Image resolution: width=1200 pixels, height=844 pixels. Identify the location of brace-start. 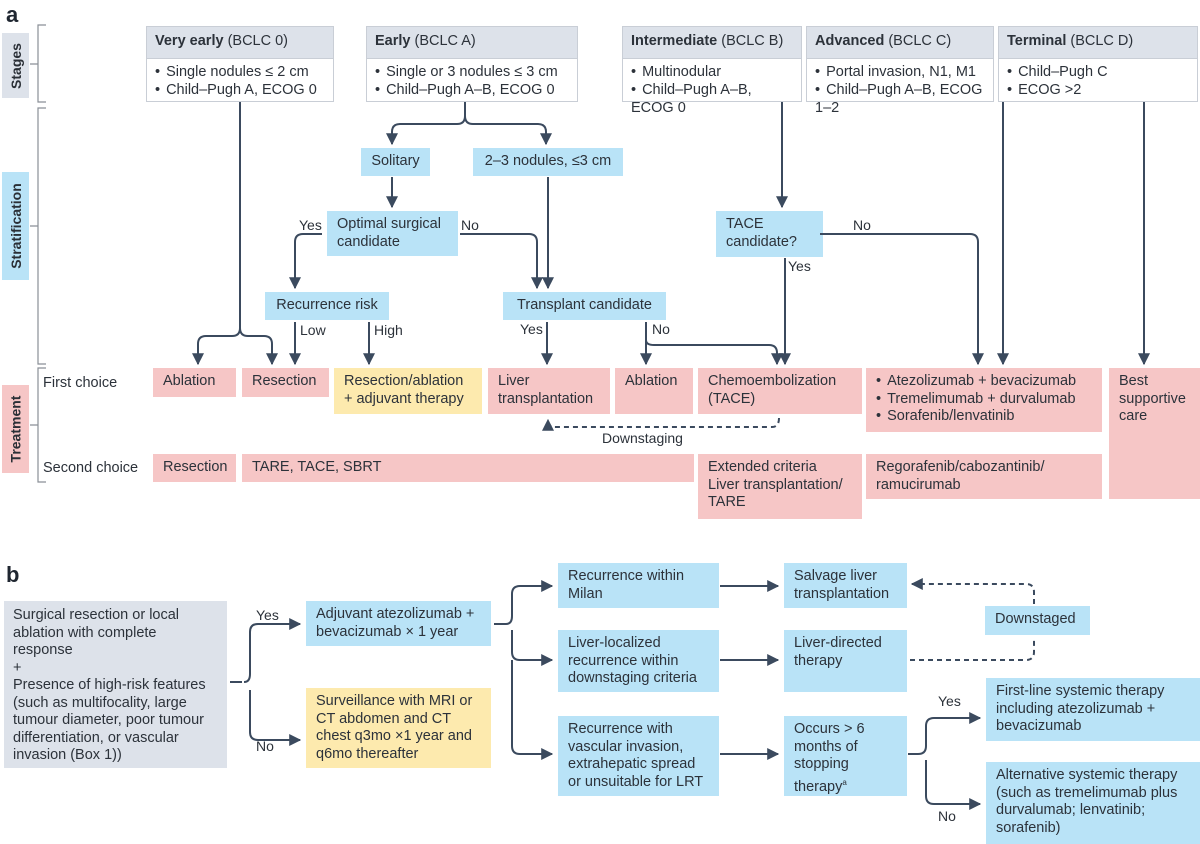
(265, 653).